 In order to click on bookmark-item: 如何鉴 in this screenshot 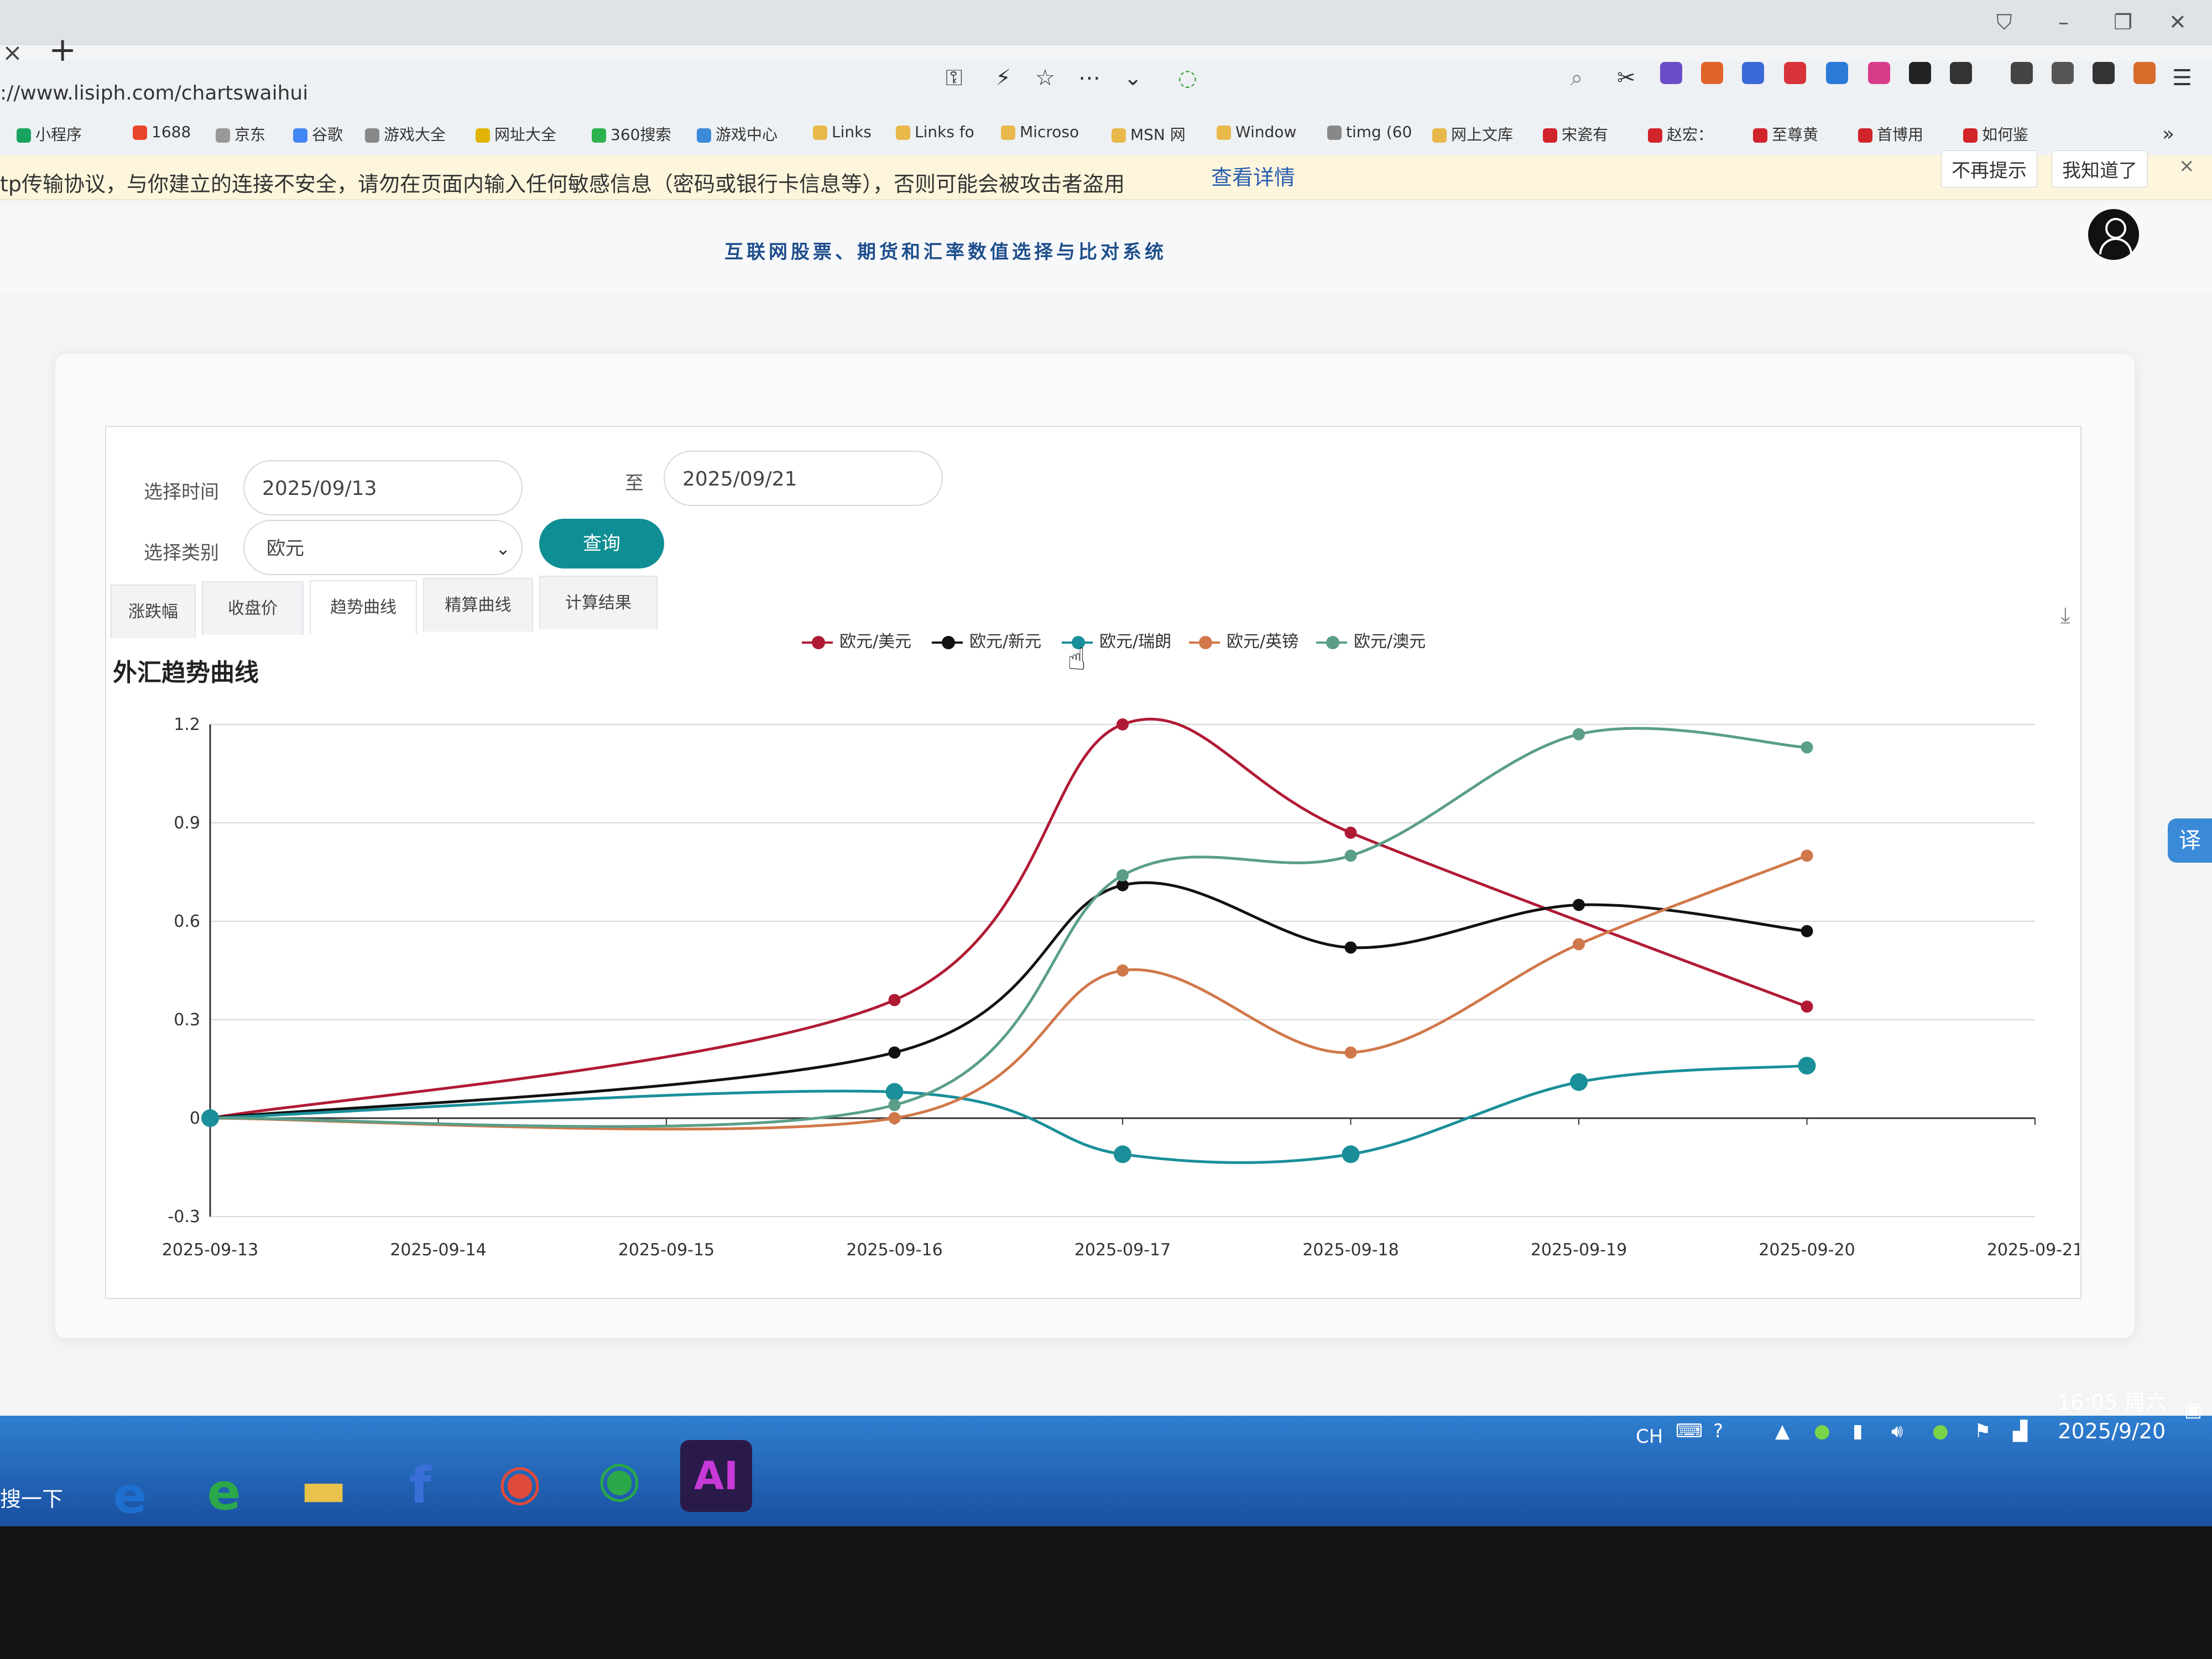, I will do `click(1996, 134)`.